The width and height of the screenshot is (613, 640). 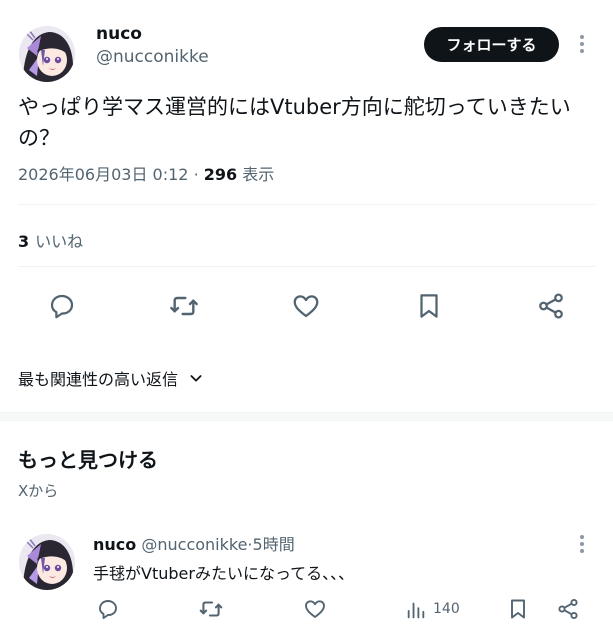 What do you see at coordinates (446, 609) in the screenshot?
I see `rec-views-count: 140` at bounding box center [446, 609].